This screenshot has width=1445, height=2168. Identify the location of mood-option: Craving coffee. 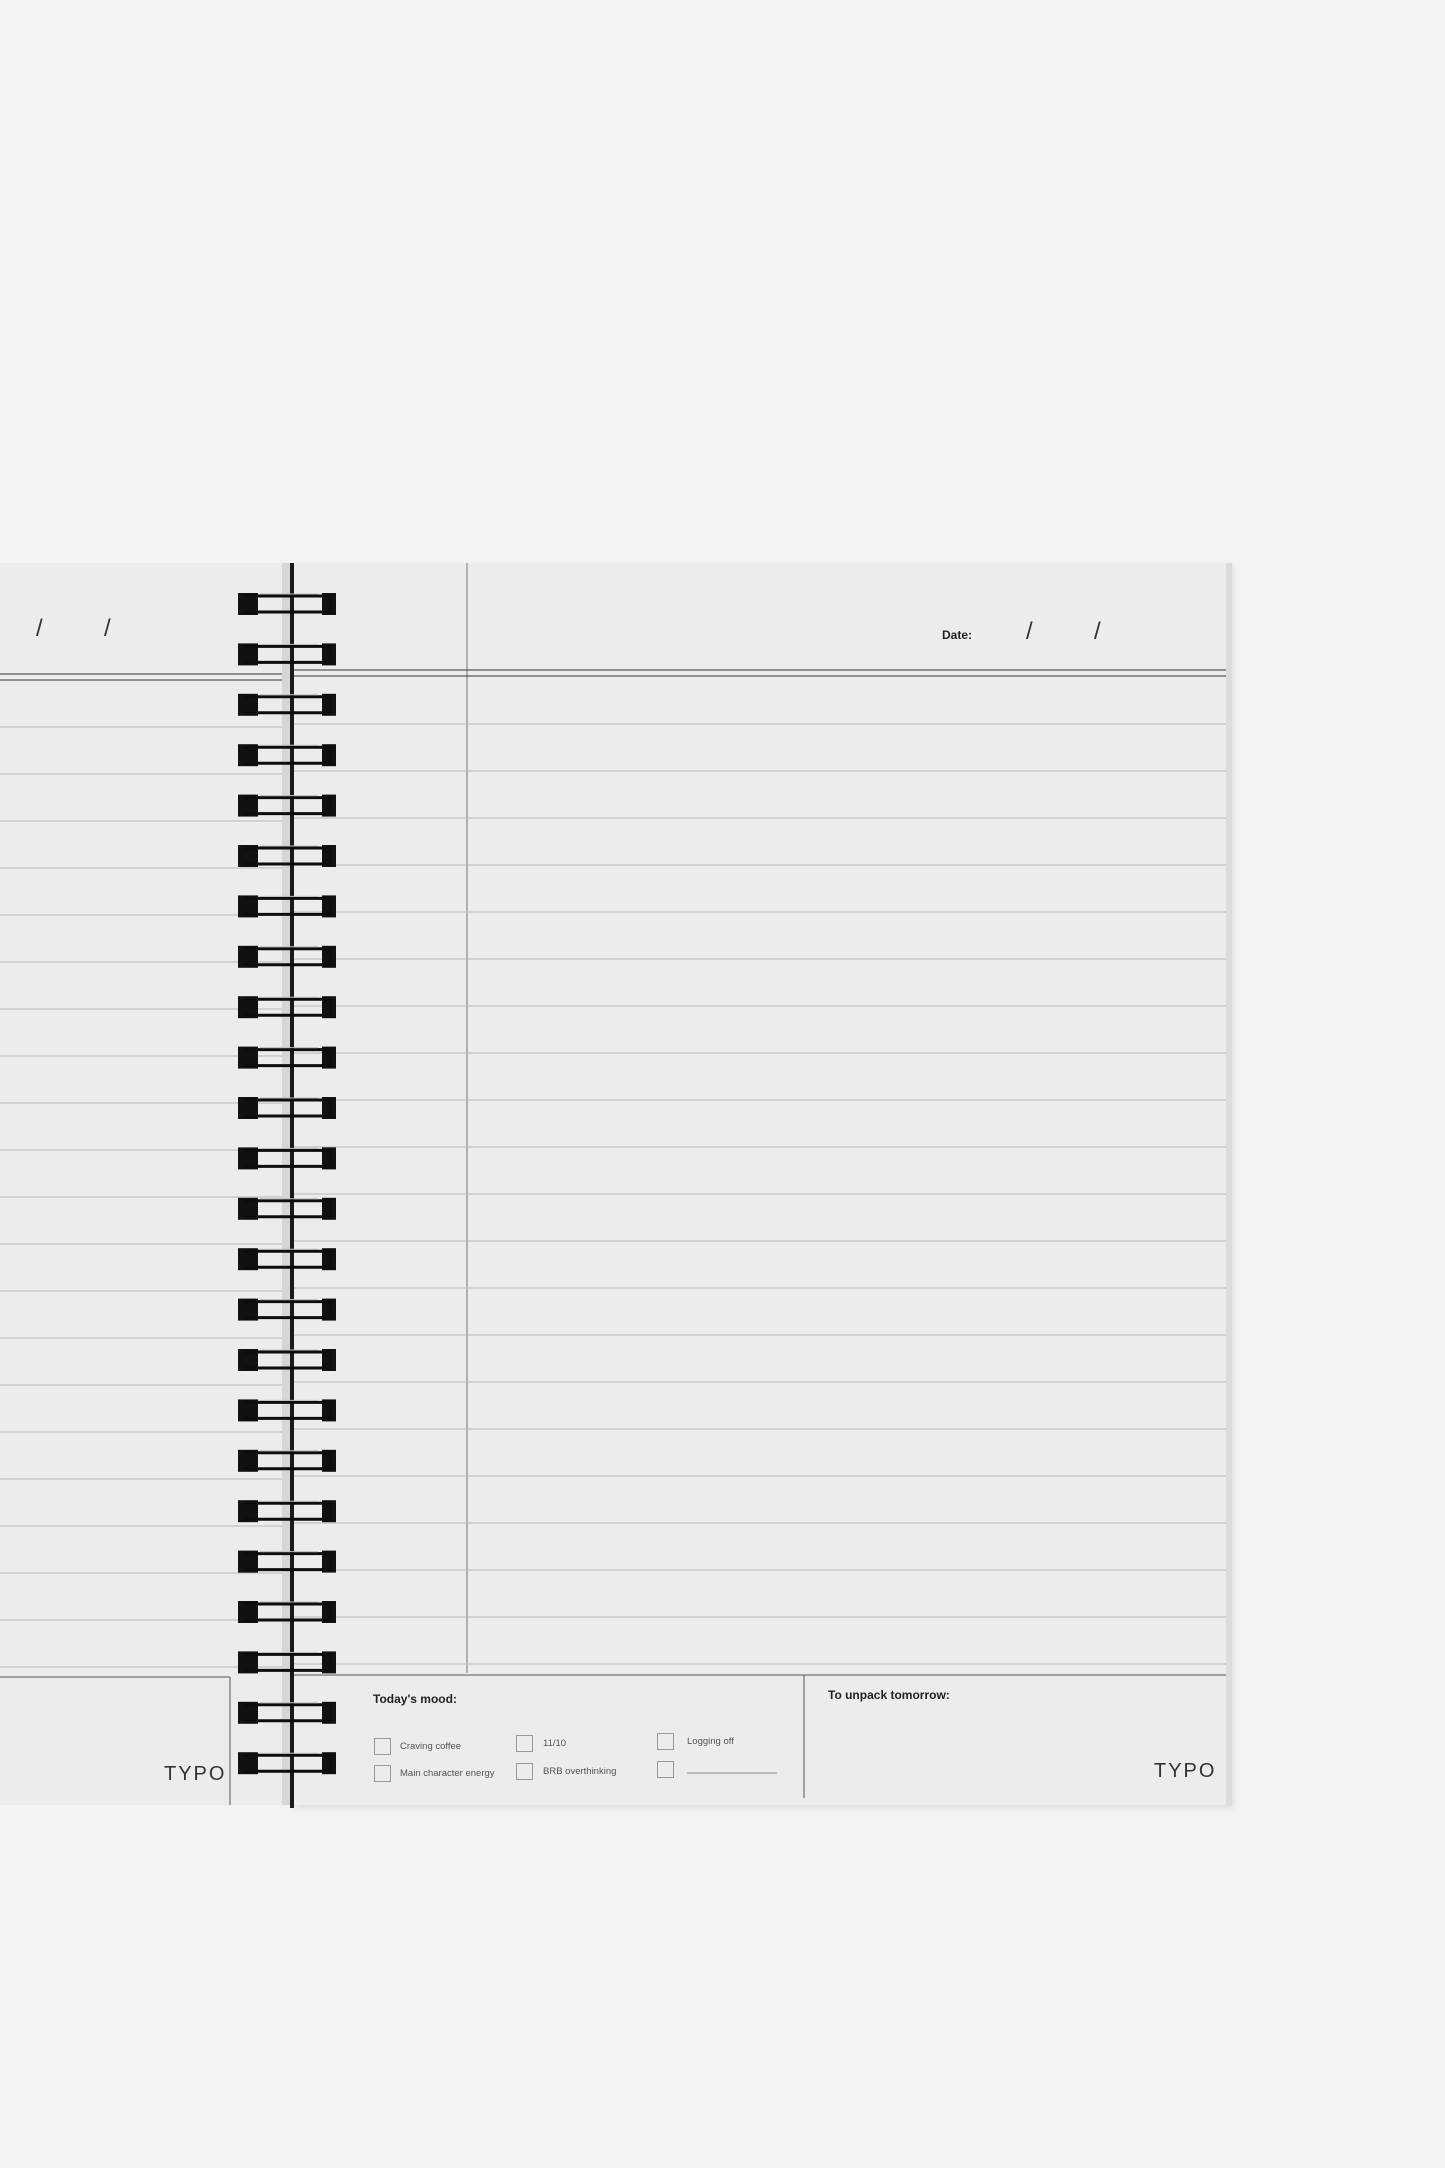
(431, 1746).